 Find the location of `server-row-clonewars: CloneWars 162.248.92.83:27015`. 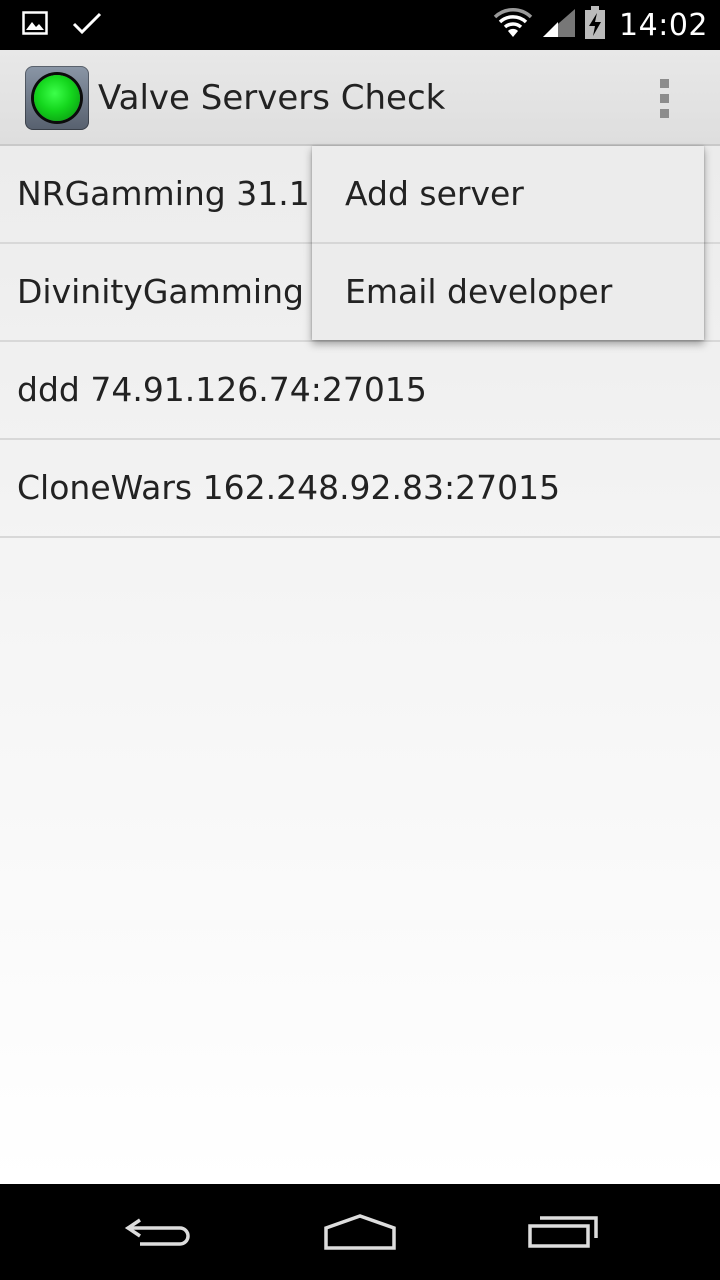

server-row-clonewars: CloneWars 162.248.92.83:27015 is located at coordinates (360, 489).